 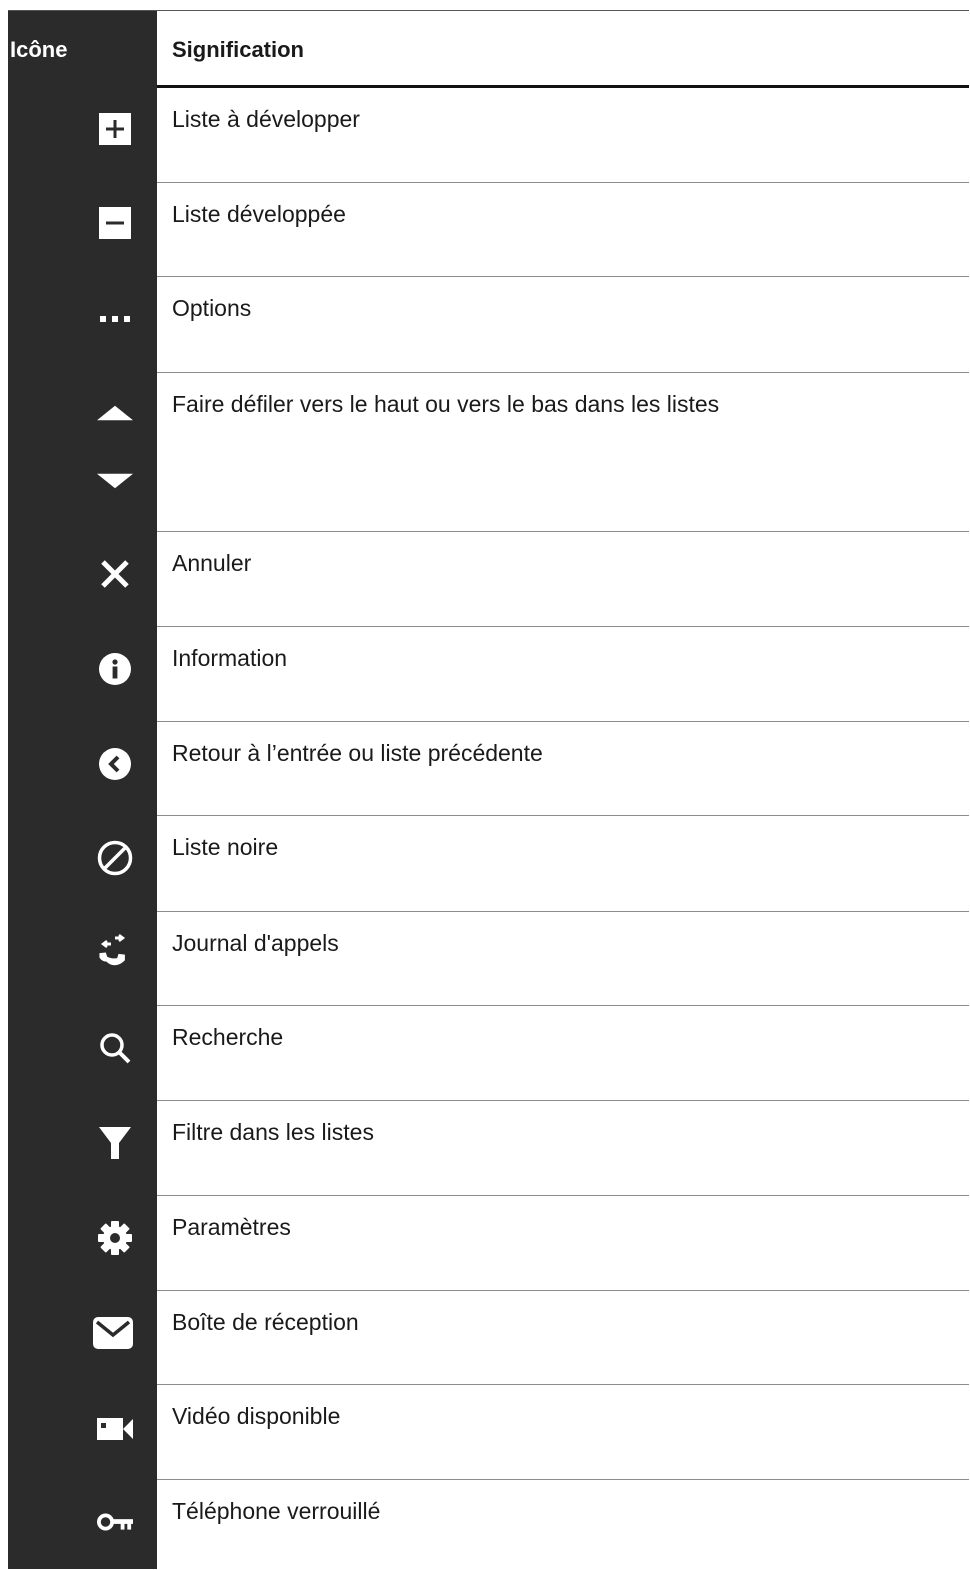 I want to click on row-label: Liste noire, so click(x=225, y=847).